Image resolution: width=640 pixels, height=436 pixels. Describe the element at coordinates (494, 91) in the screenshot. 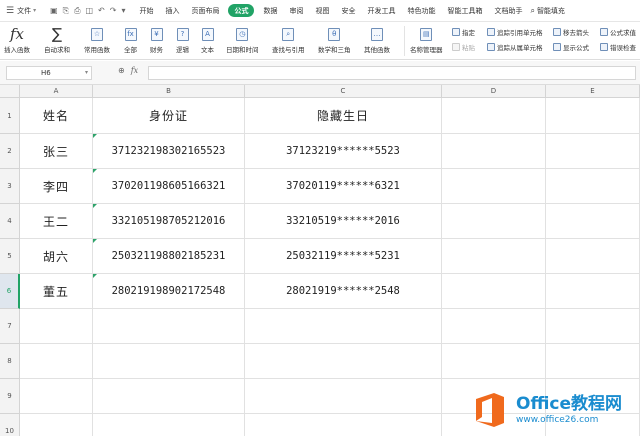

I see `column-header-d: D` at that location.